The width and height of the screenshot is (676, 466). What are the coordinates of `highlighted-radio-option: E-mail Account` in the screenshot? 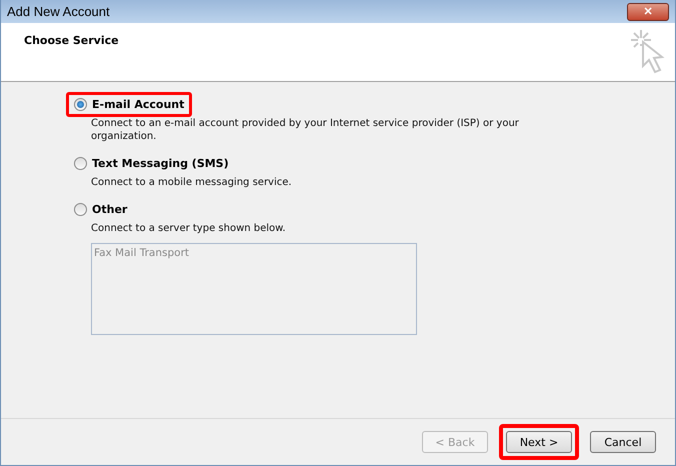 It's located at (129, 104).